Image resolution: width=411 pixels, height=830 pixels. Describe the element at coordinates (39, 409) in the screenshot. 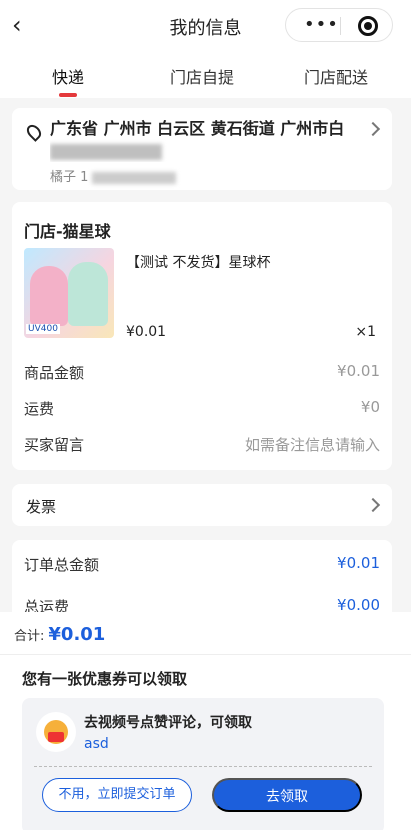

I see `row-label: 运费` at that location.